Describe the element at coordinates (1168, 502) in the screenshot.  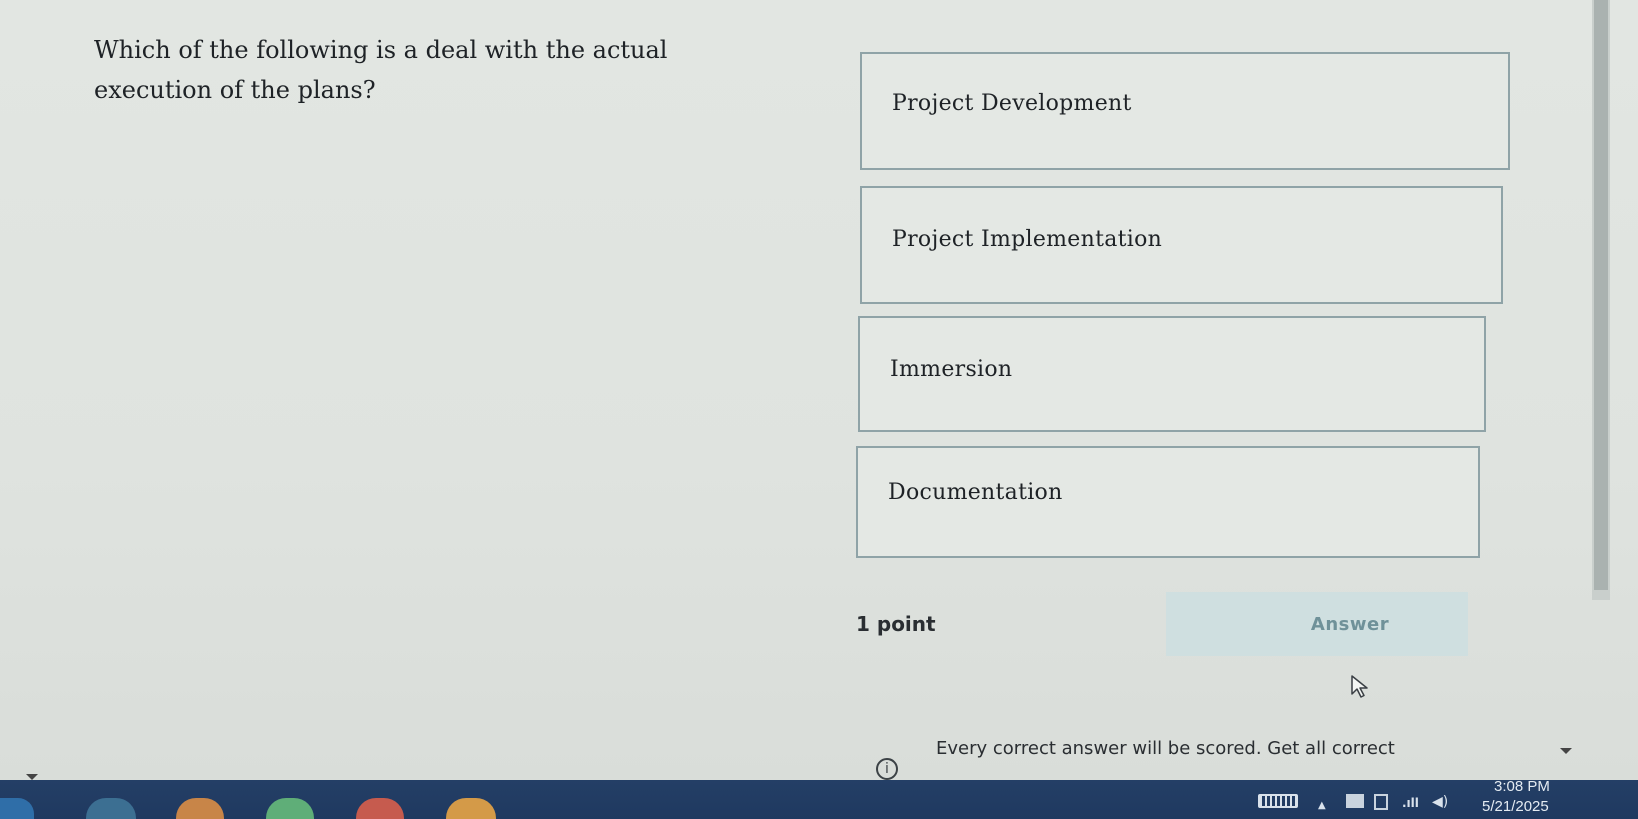
I see `answer-option-documentation: Documentation` at that location.